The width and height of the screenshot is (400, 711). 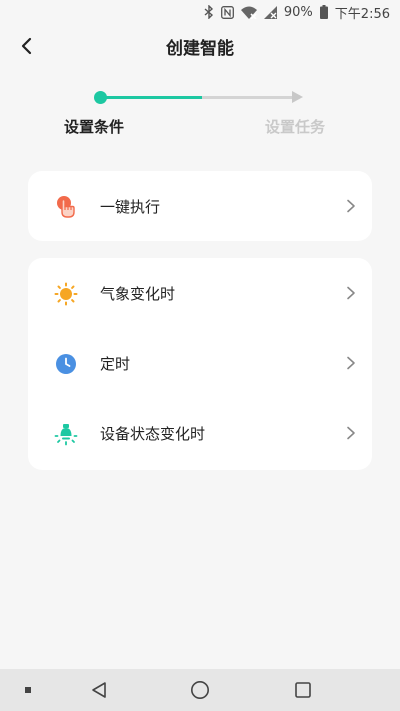 What do you see at coordinates (270, 12) in the screenshot?
I see `signal-icon` at bounding box center [270, 12].